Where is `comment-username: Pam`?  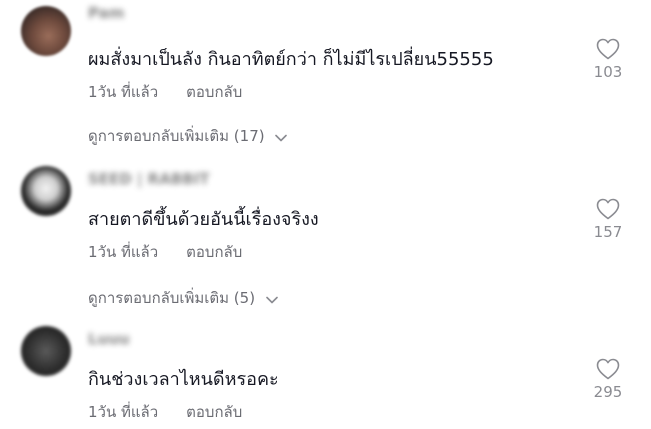 comment-username: Pam is located at coordinates (106, 13).